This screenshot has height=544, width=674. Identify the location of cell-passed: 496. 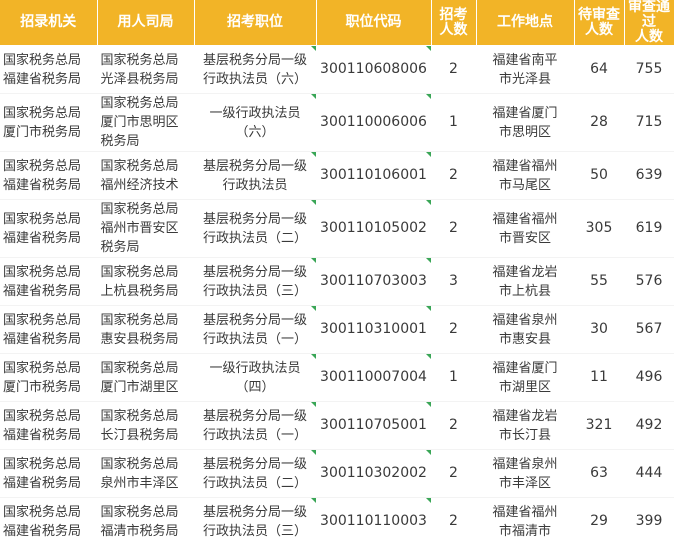
(649, 377).